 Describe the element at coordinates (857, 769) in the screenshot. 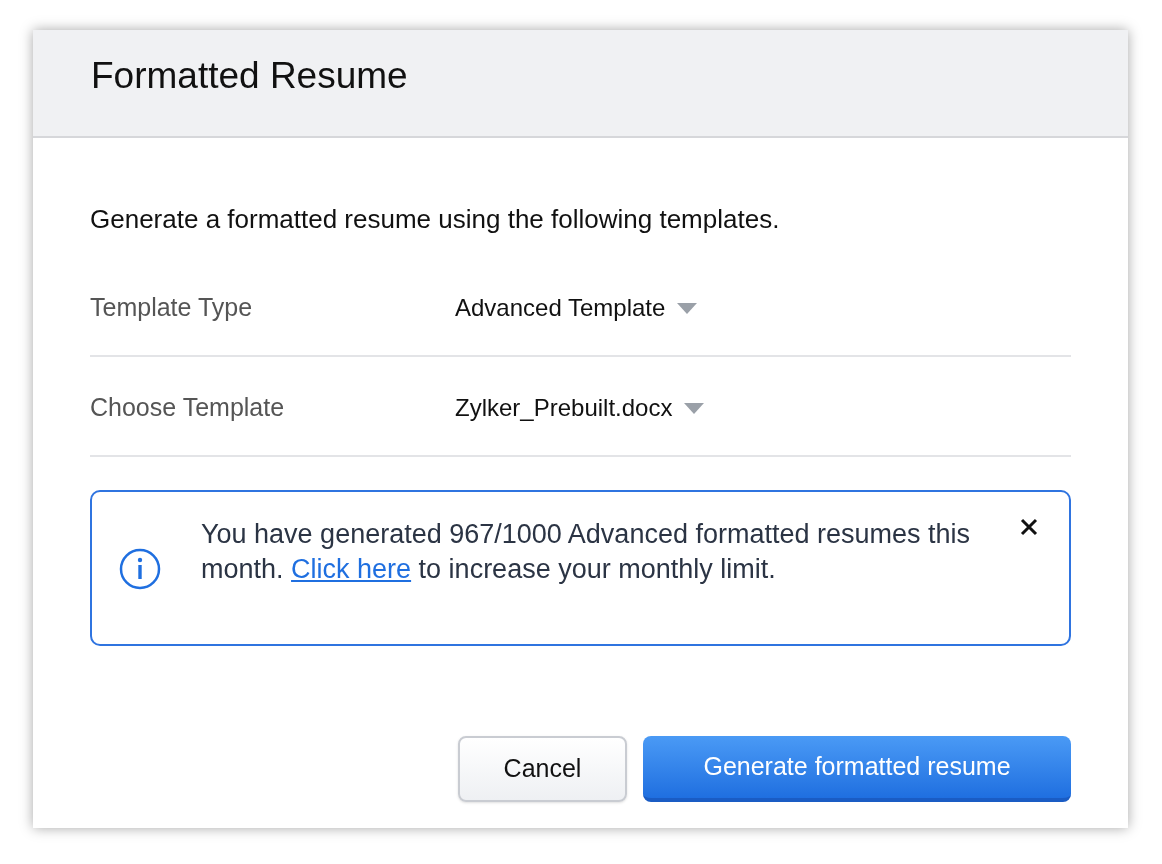

I see `generate-button: Generate formatted resume` at that location.